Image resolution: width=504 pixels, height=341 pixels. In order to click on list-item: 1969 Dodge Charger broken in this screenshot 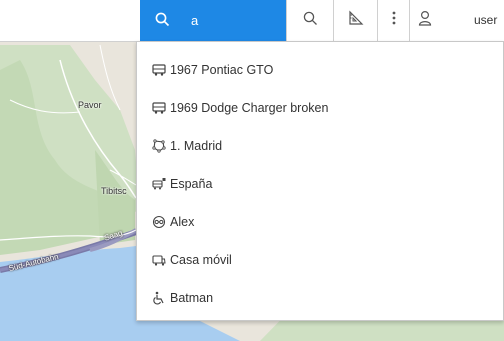, I will do `click(320, 108)`.